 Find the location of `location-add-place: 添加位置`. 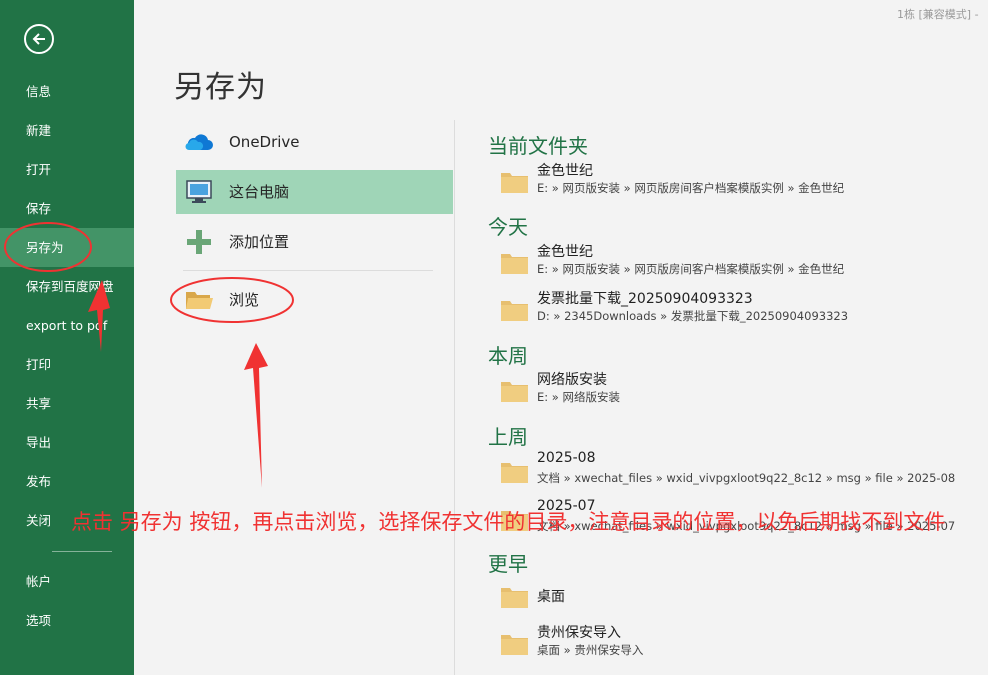

location-add-place: 添加位置 is located at coordinates (314, 242).